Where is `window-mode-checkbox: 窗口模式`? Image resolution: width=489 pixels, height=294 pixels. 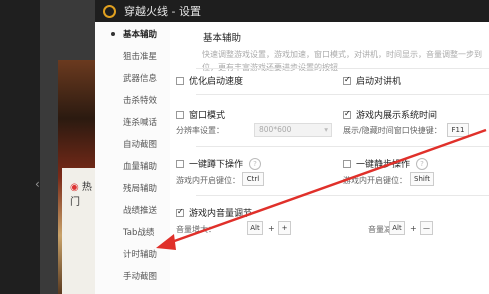
window-mode-checkbox: 窗口模式 is located at coordinates (200, 114).